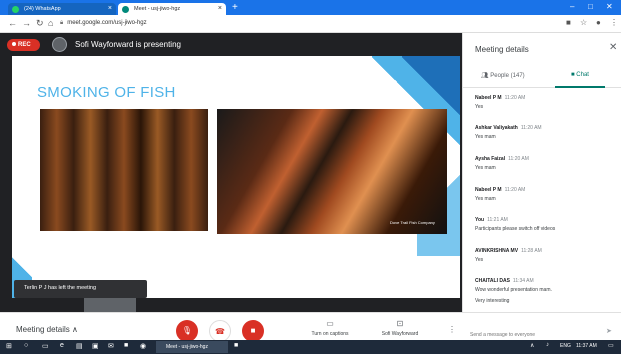 The width and height of the screenshot is (621, 354). I want to click on search-icon: ○, so click(26, 345).